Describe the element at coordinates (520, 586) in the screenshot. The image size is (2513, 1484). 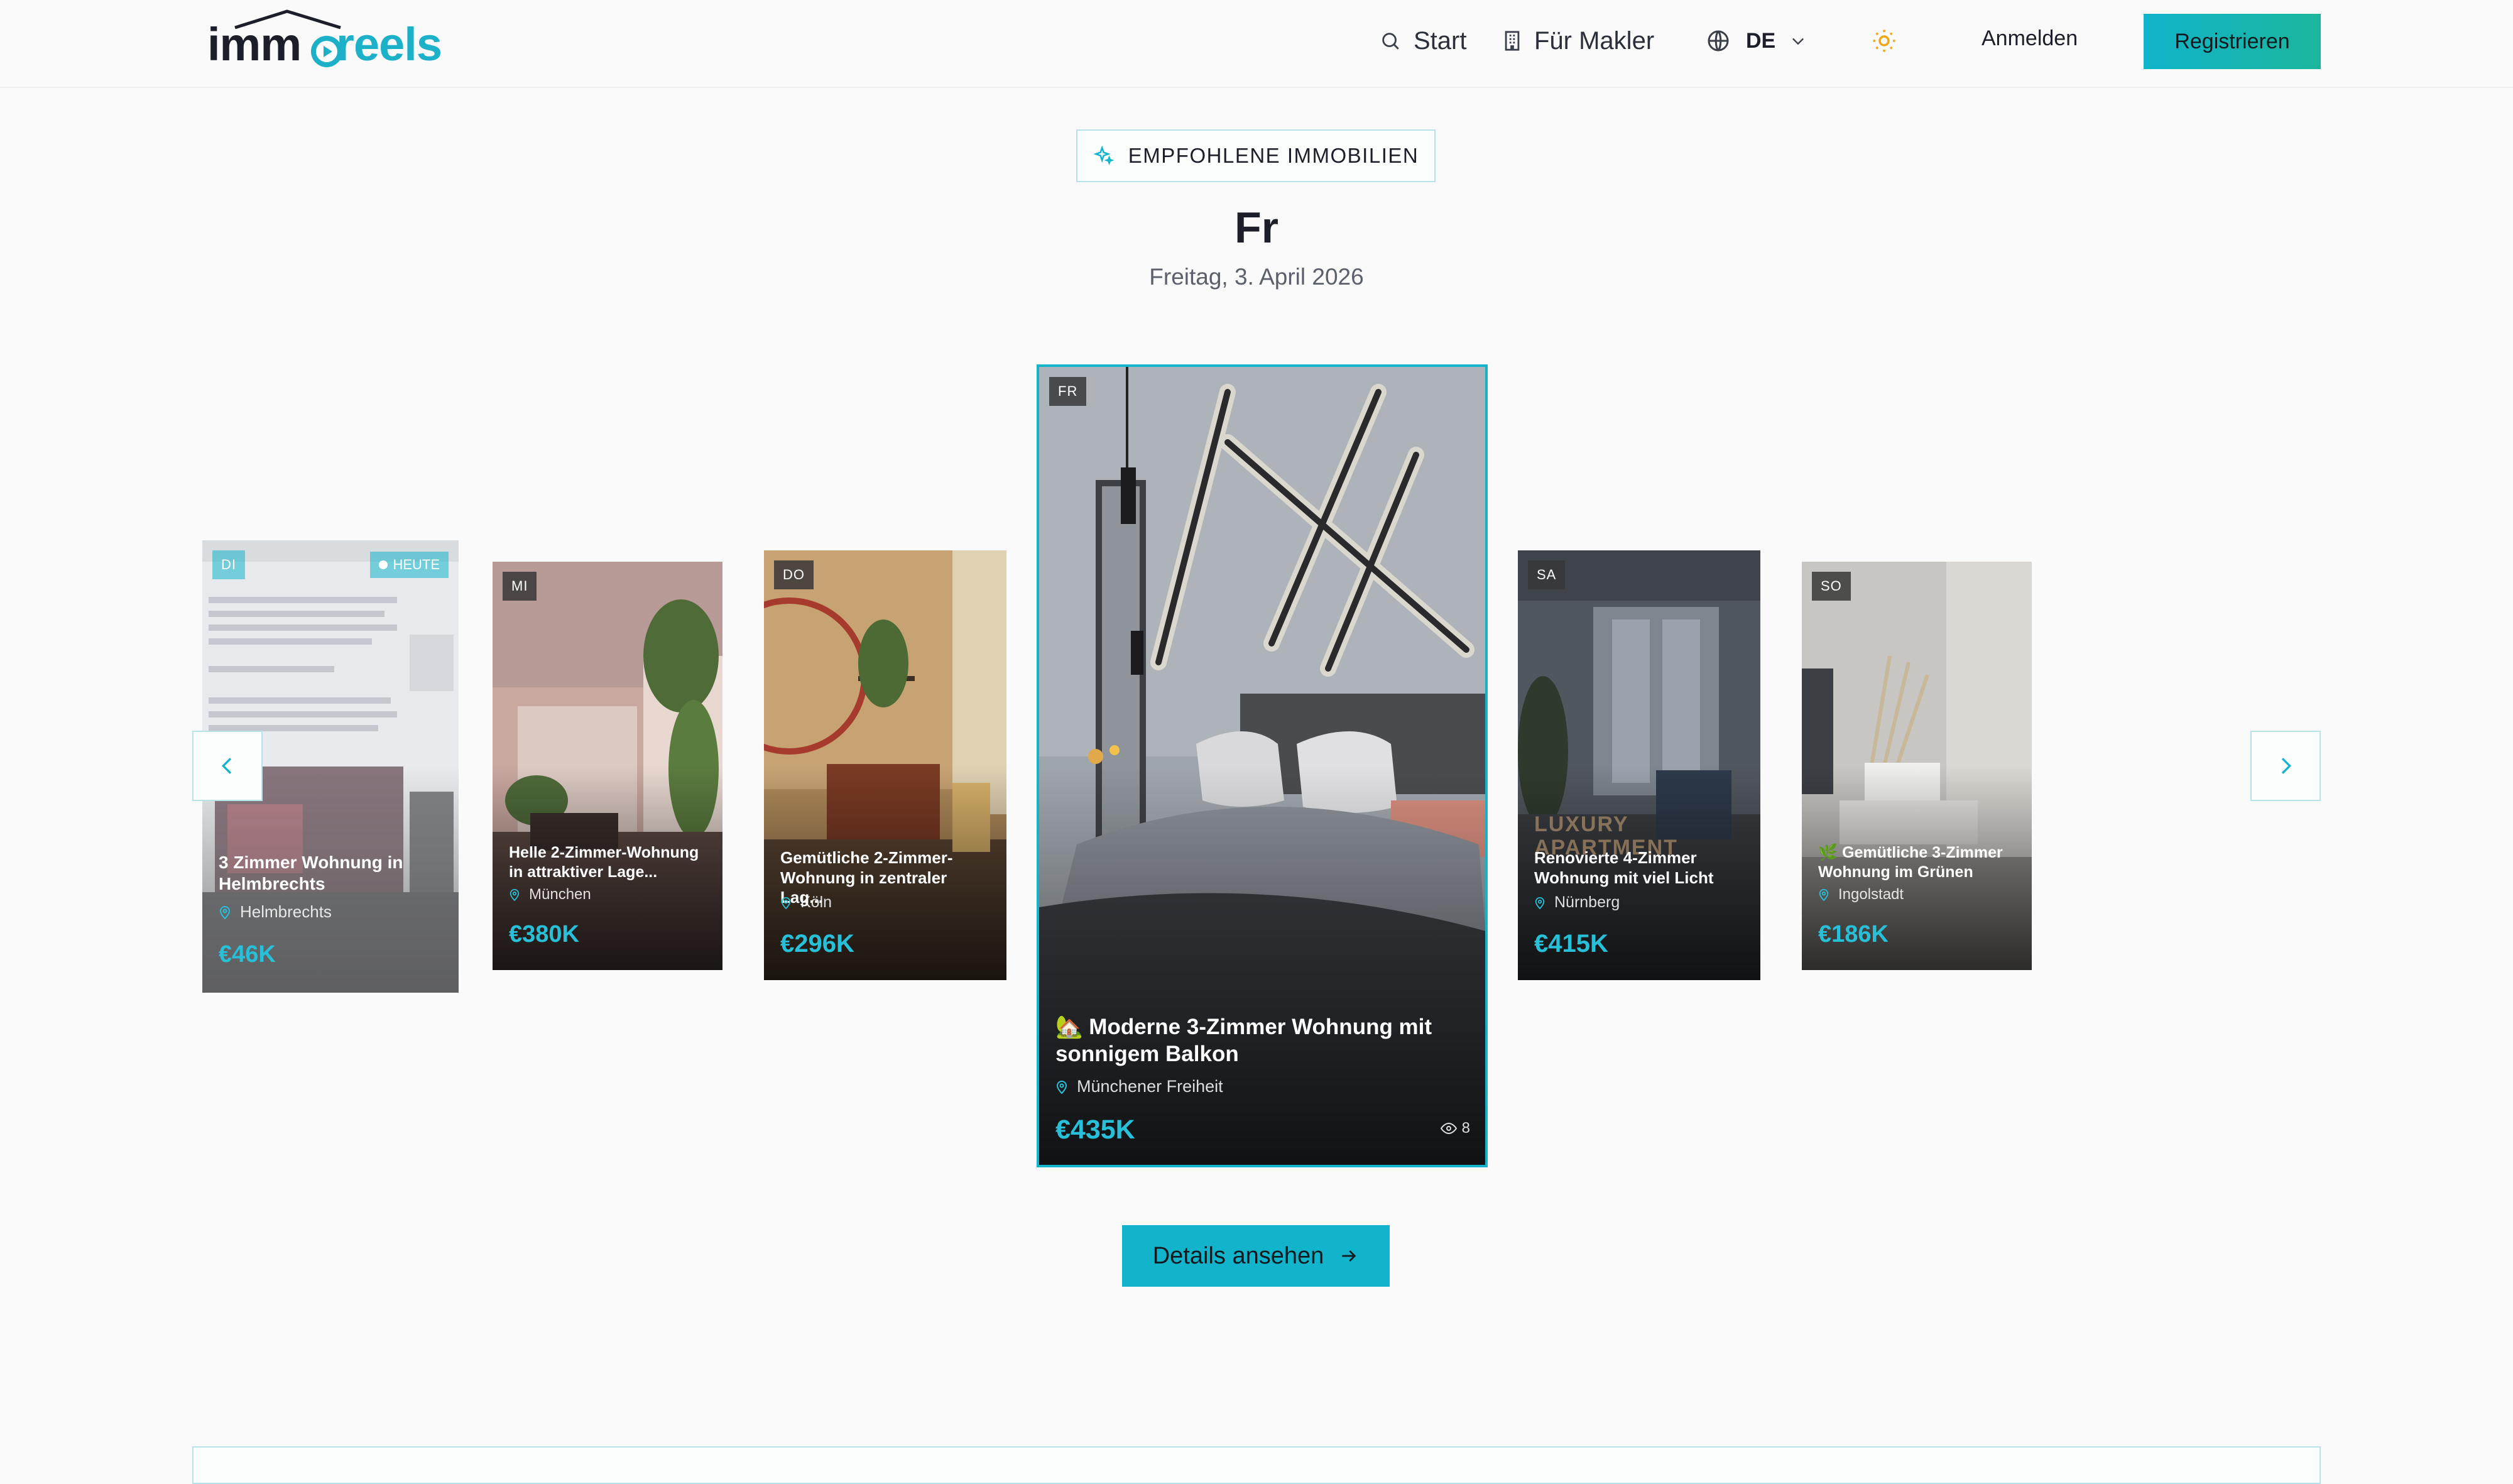
I see `day-tag: MI` at that location.